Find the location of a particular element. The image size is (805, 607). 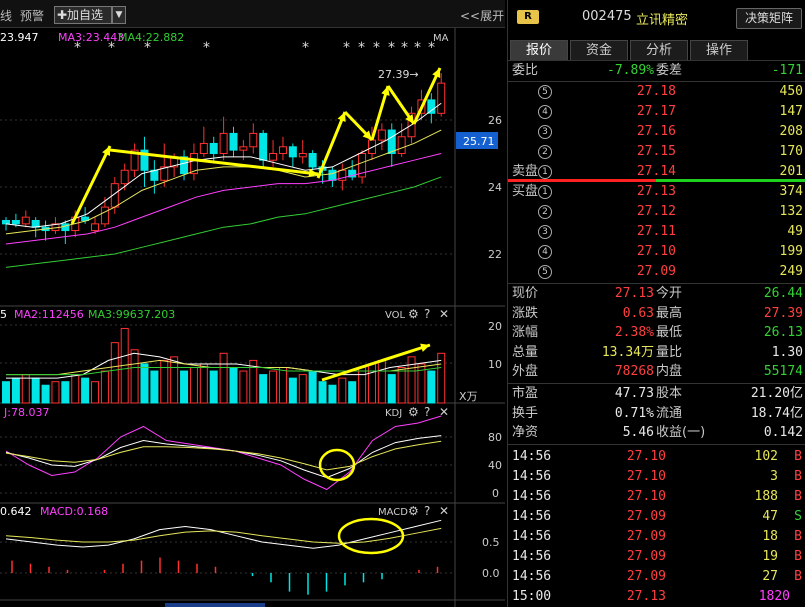

vol-ma2-value: MA2:112456 is located at coordinates (49, 314).